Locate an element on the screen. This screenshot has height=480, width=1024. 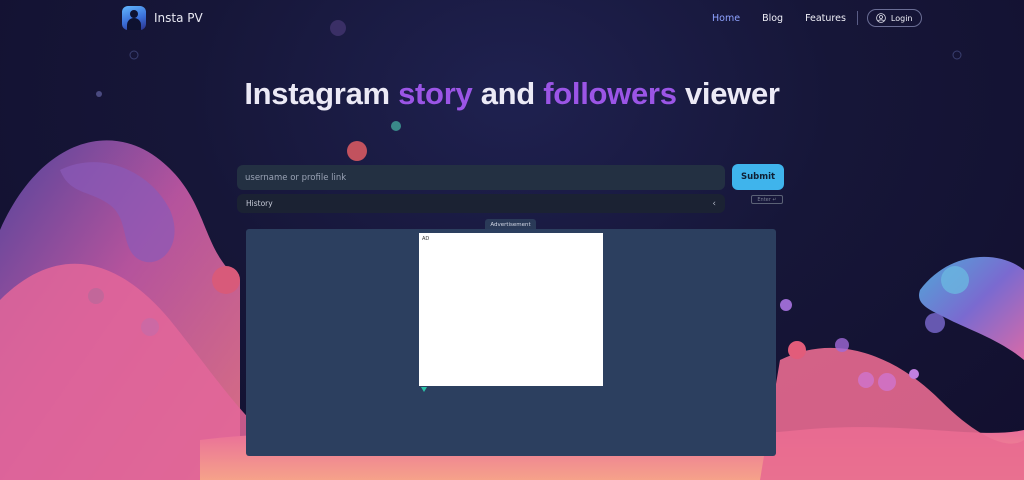
top-navigation: Insta PV Home Blog Features Login is located at coordinates (512, 18).